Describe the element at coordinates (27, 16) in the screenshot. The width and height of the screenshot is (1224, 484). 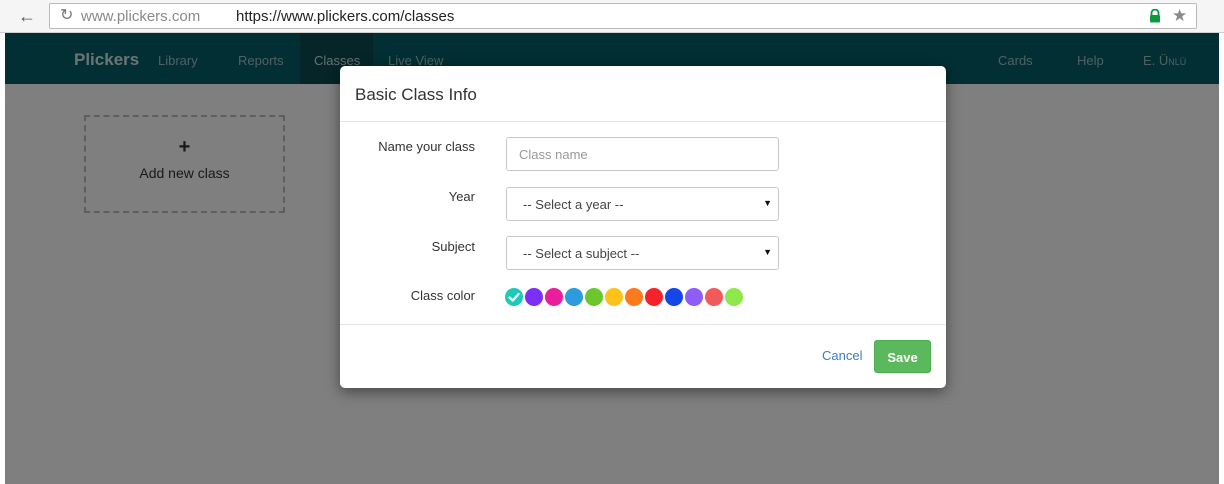
I see `back-arrow-icon: ←` at that location.